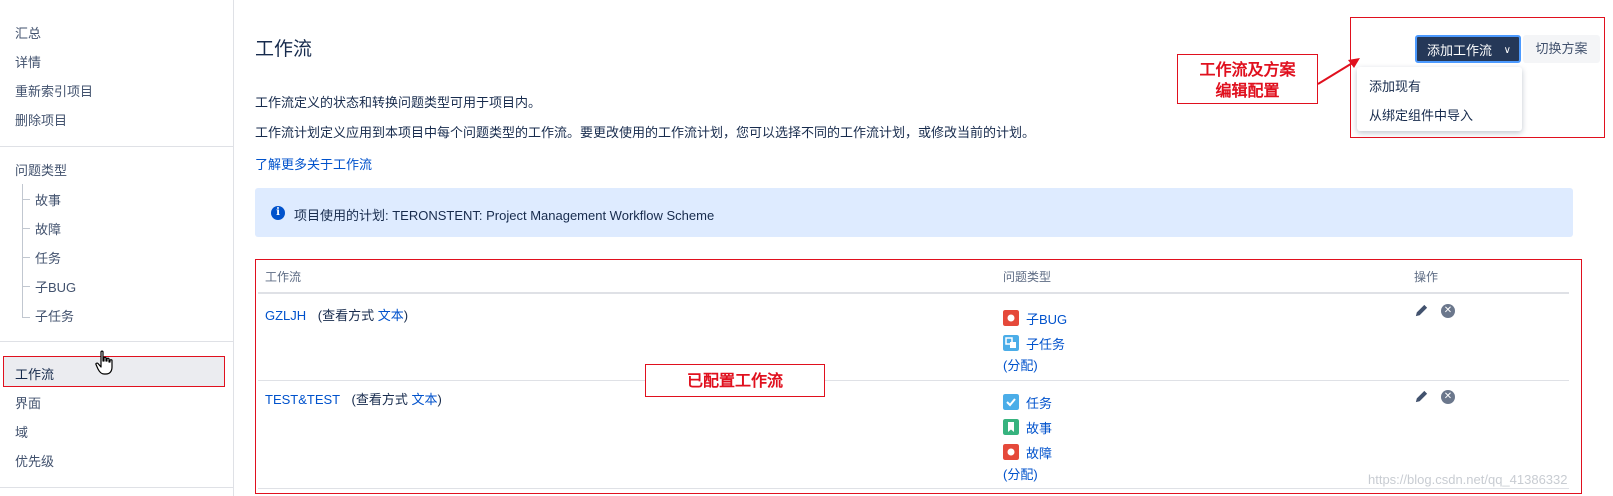  Describe the element at coordinates (54, 315) in the screenshot. I see `sidebar-item-subtask: 子任务` at that location.